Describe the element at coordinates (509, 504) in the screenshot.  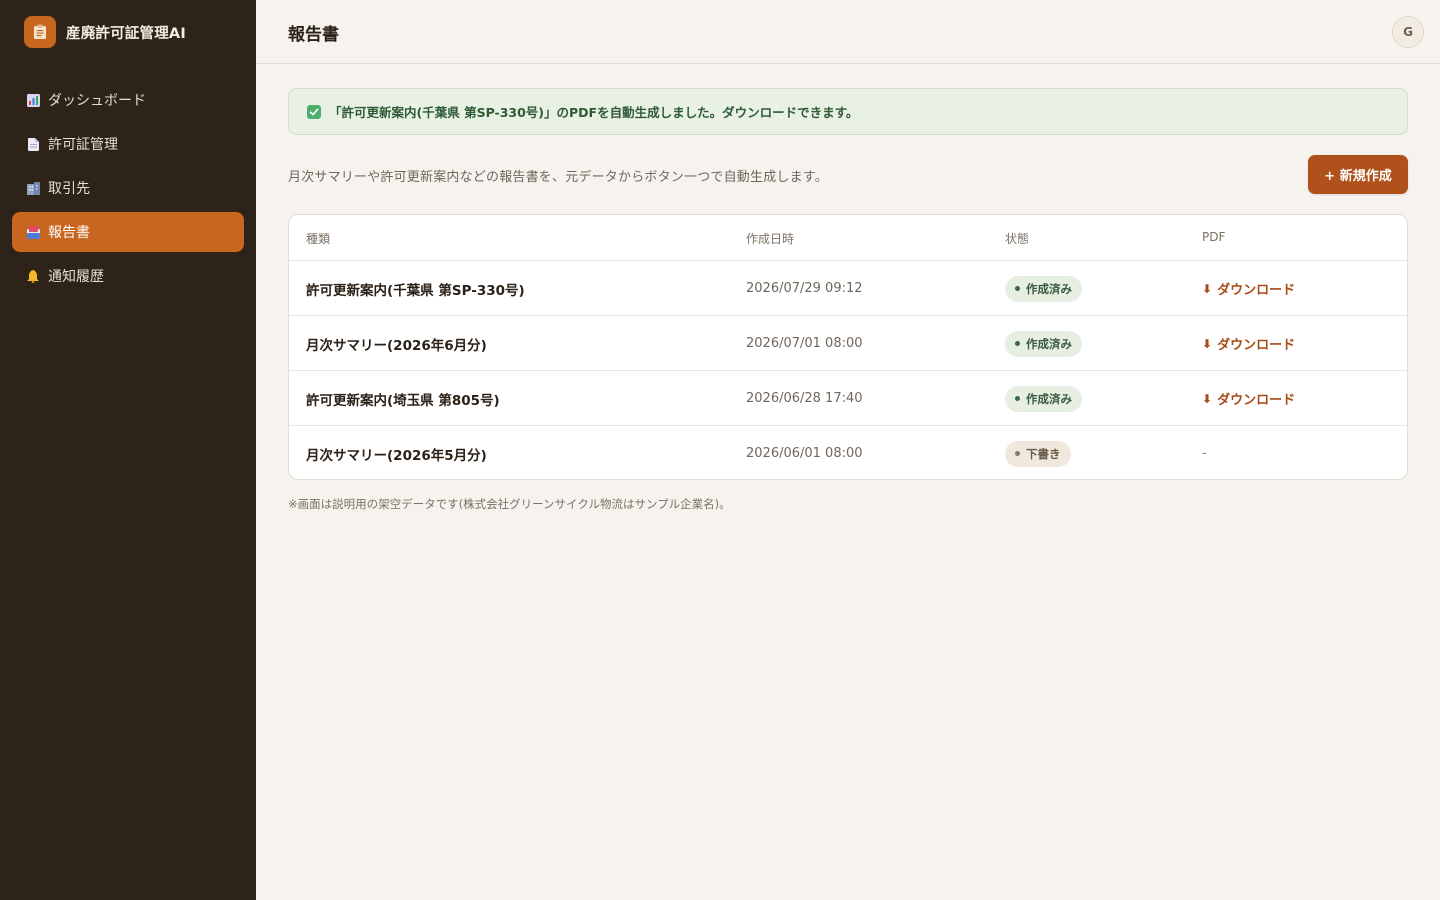
I see `footnote: ※画面は説明用の架空データです(株式会社グリーンサイクル物流はサンプル企業名)。` at that location.